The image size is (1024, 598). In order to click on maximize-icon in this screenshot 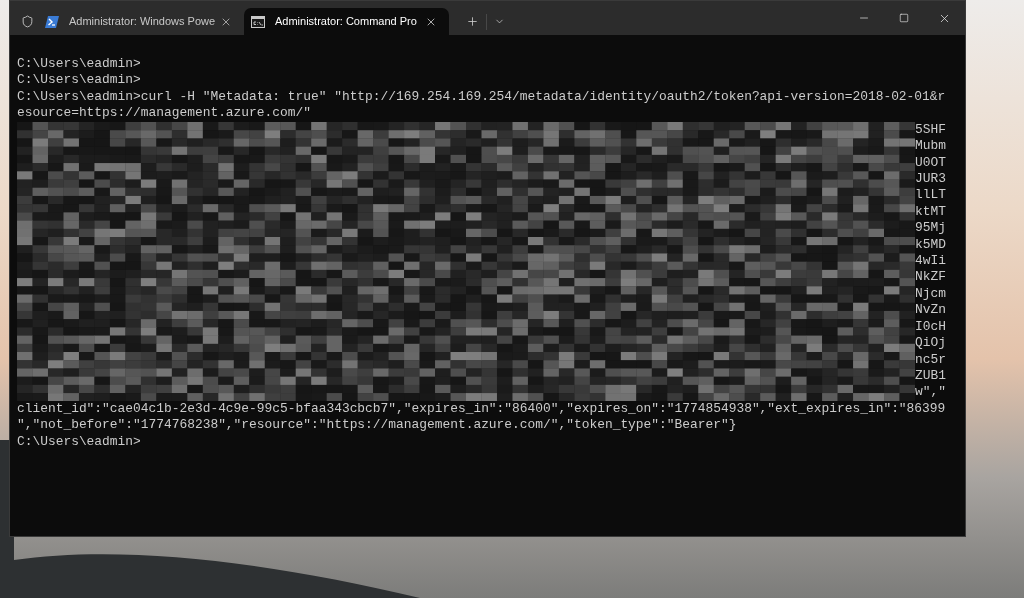, I will do `click(904, 18)`.